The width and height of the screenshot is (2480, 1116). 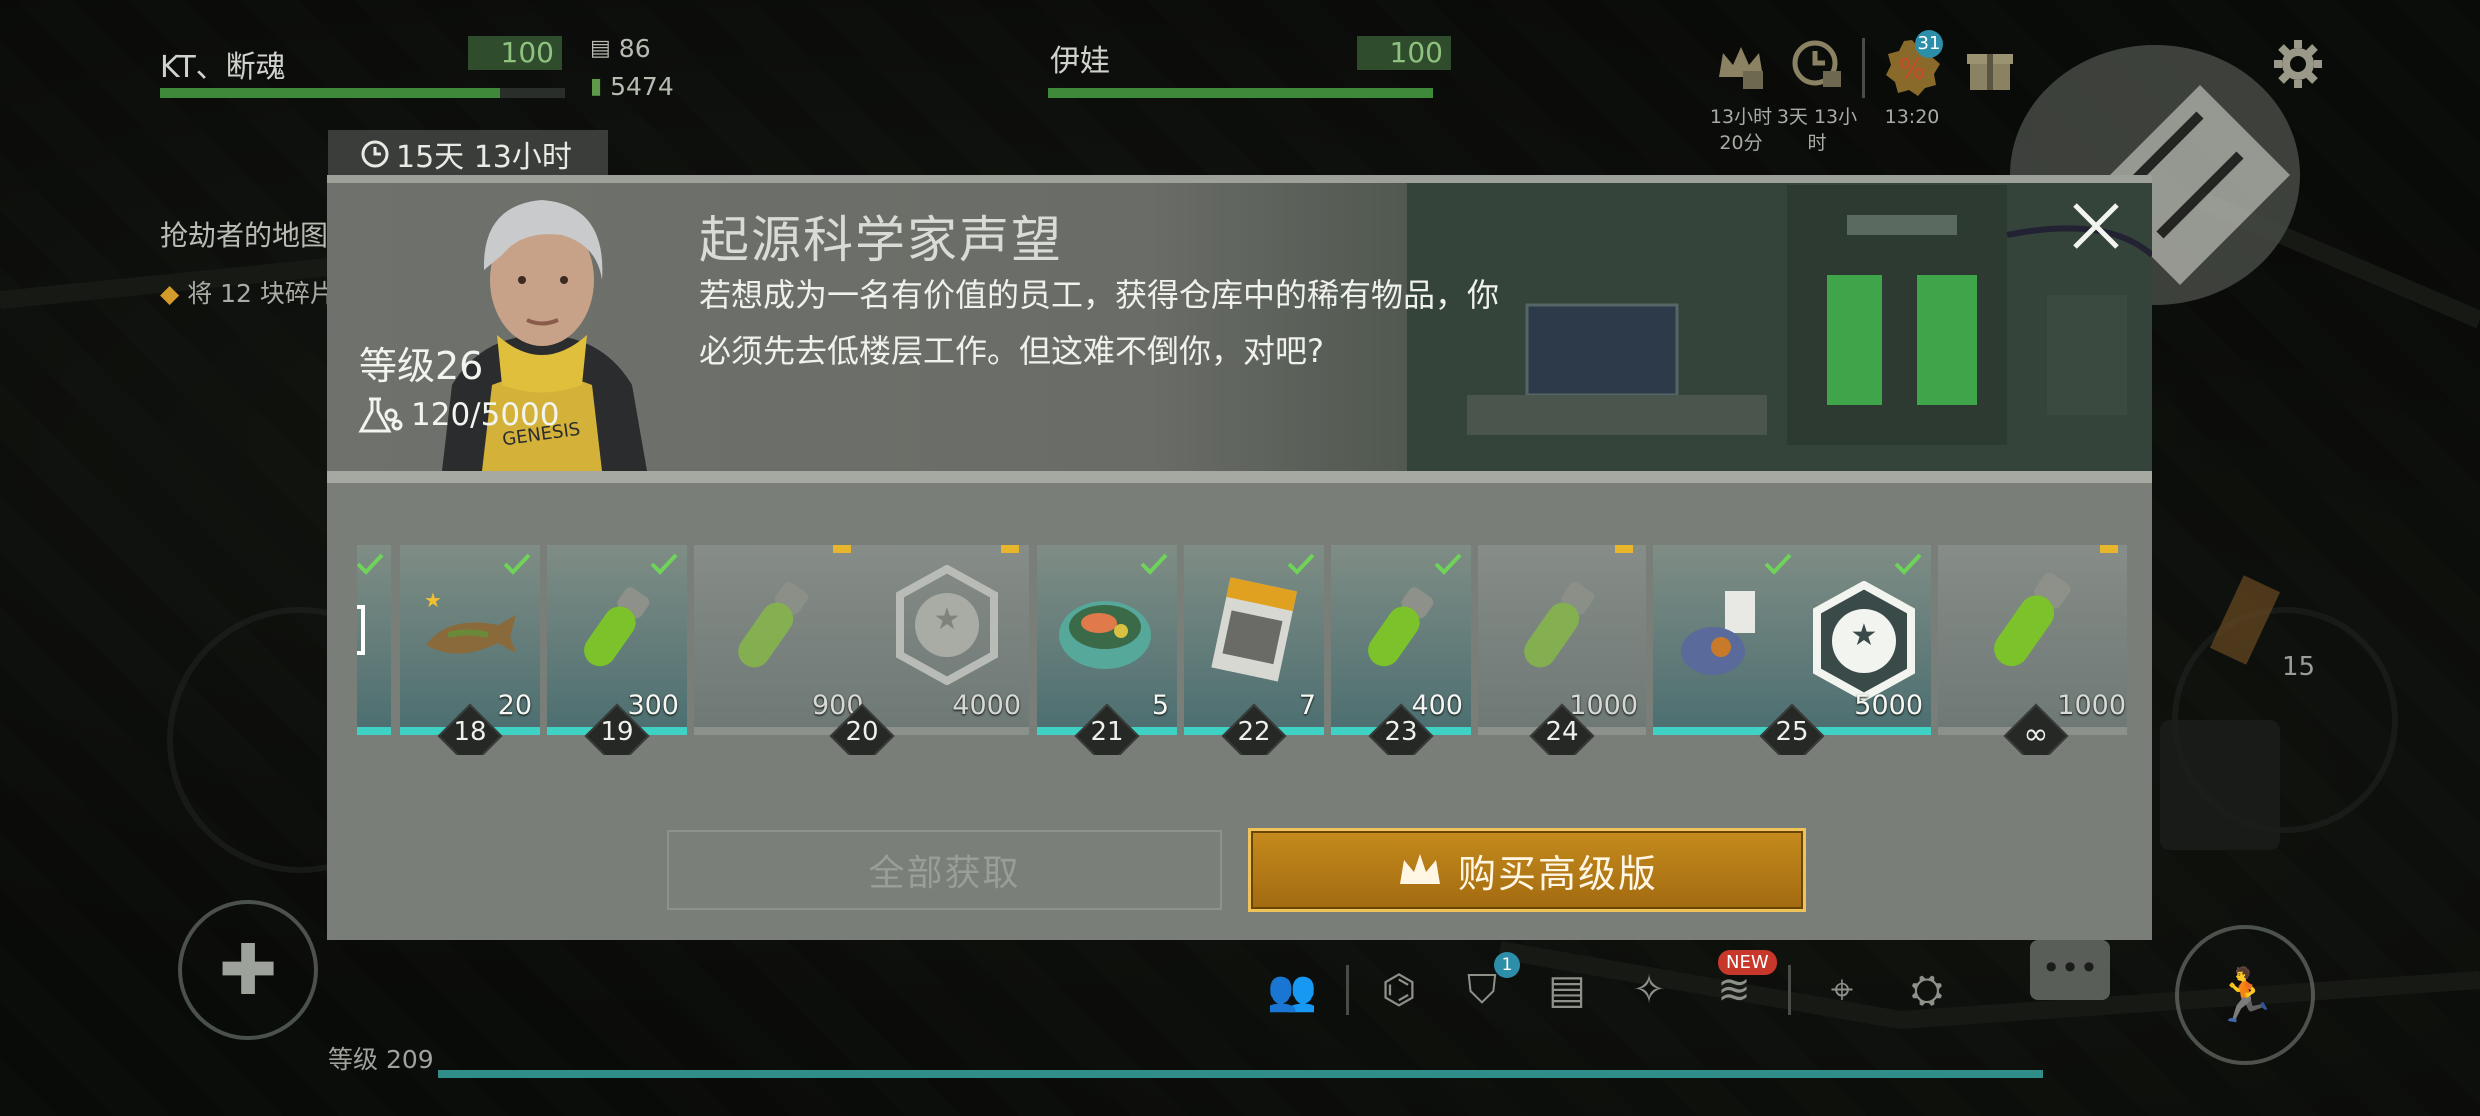 What do you see at coordinates (620, 48) in the screenshot?
I see `resource1: ▤ 86` at bounding box center [620, 48].